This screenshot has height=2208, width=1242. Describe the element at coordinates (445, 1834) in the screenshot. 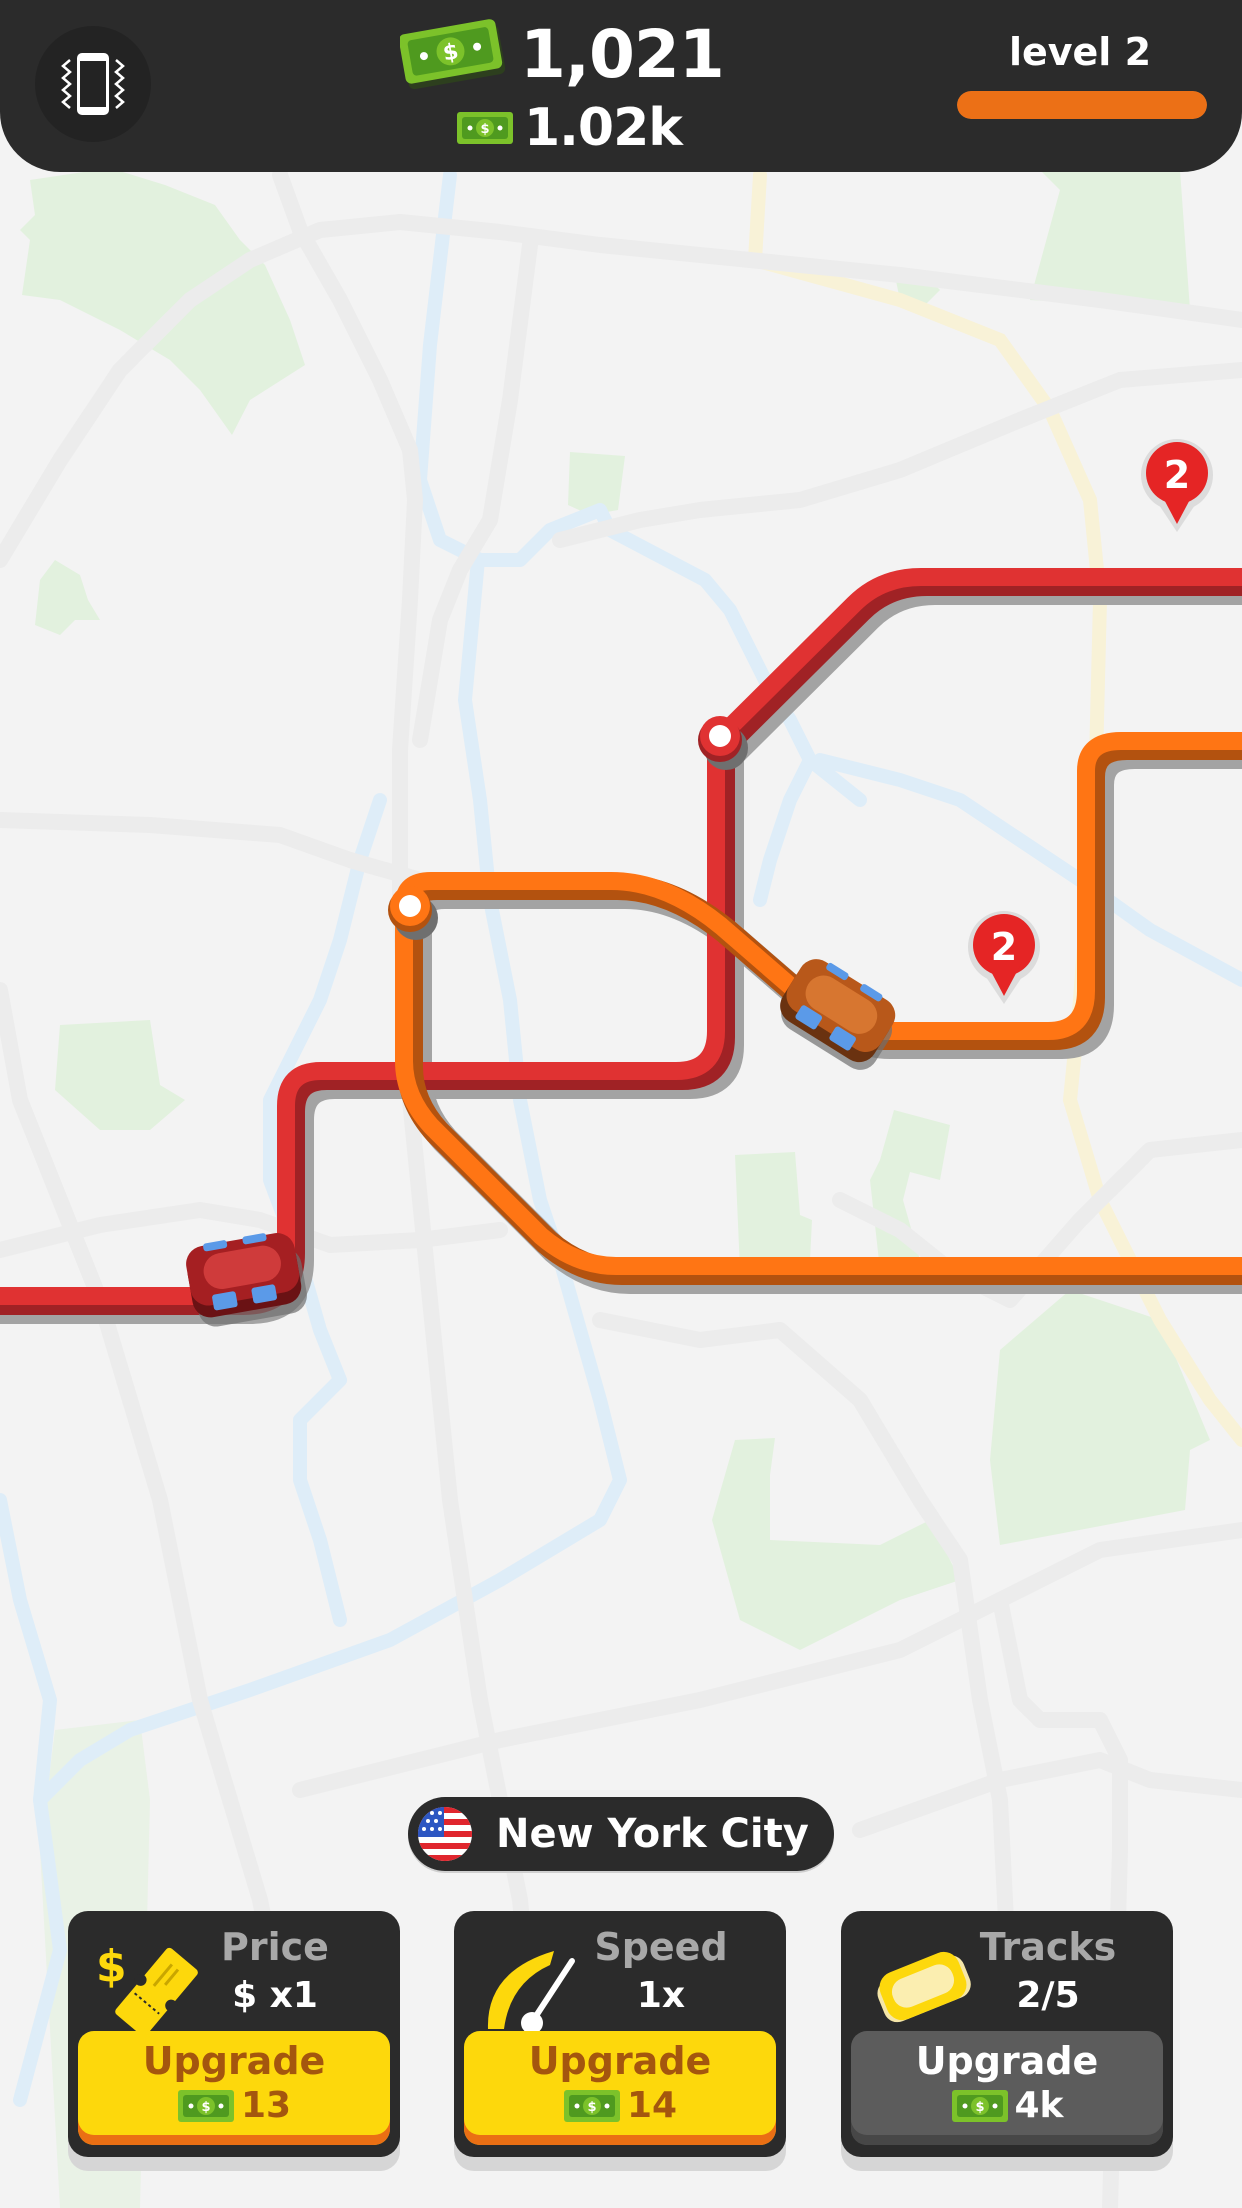

I see `usa-flag-icon` at that location.